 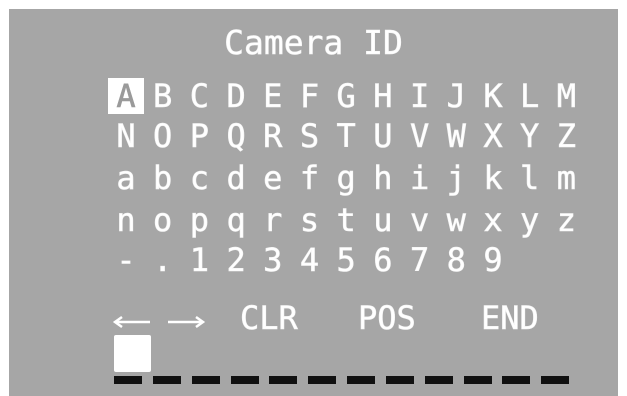 I want to click on char-key: s, so click(x=310, y=220).